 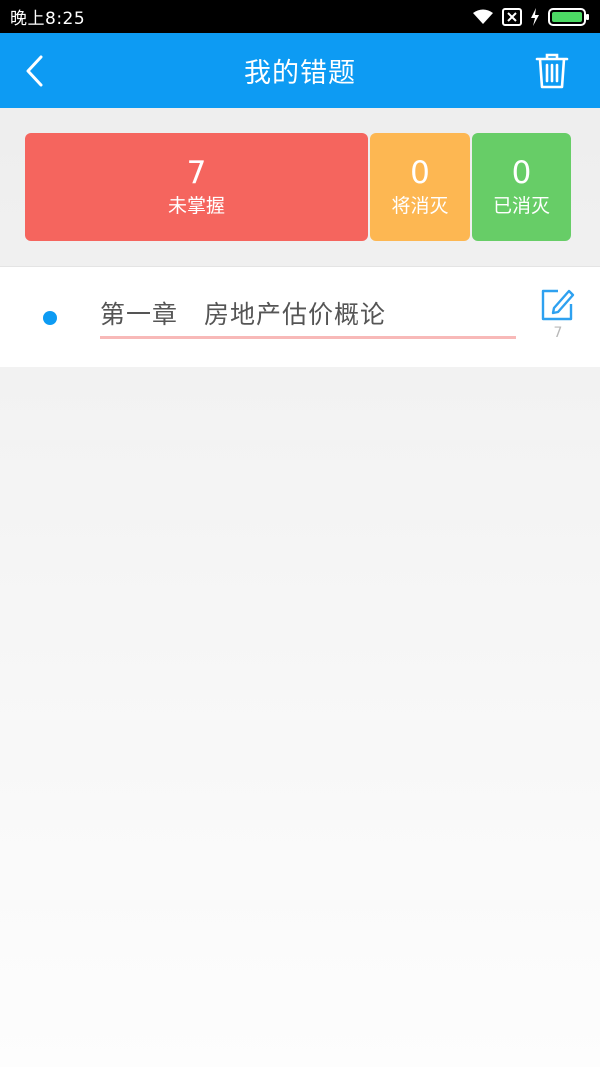 I want to click on battery-icon, so click(x=569, y=17).